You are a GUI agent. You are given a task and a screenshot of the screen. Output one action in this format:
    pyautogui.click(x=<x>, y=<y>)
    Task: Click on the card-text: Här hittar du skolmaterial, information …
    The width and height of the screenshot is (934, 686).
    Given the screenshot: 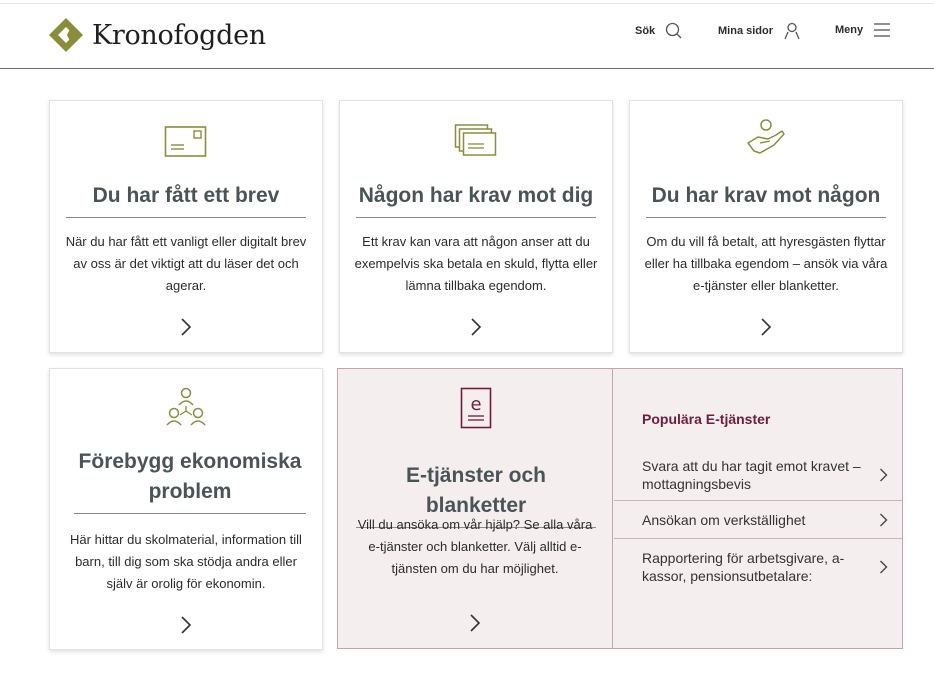 What is the action you would take?
    pyautogui.click(x=186, y=561)
    